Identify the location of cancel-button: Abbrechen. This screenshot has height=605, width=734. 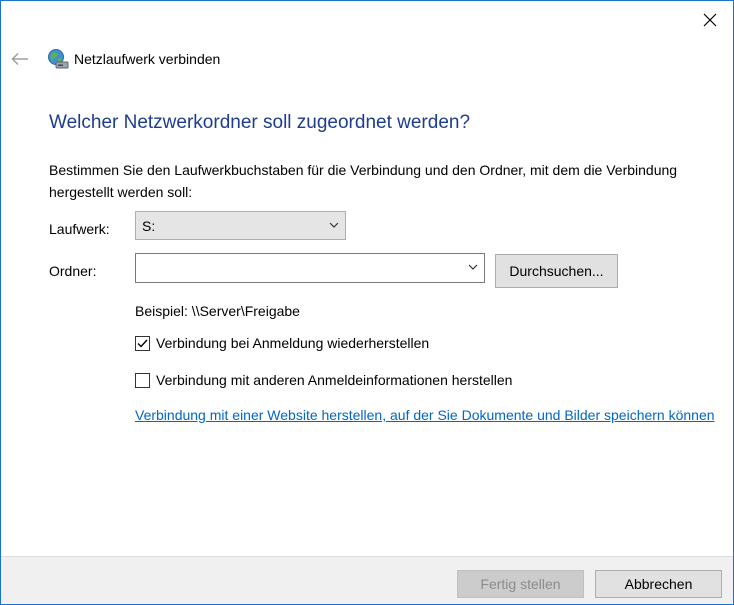
(658, 584).